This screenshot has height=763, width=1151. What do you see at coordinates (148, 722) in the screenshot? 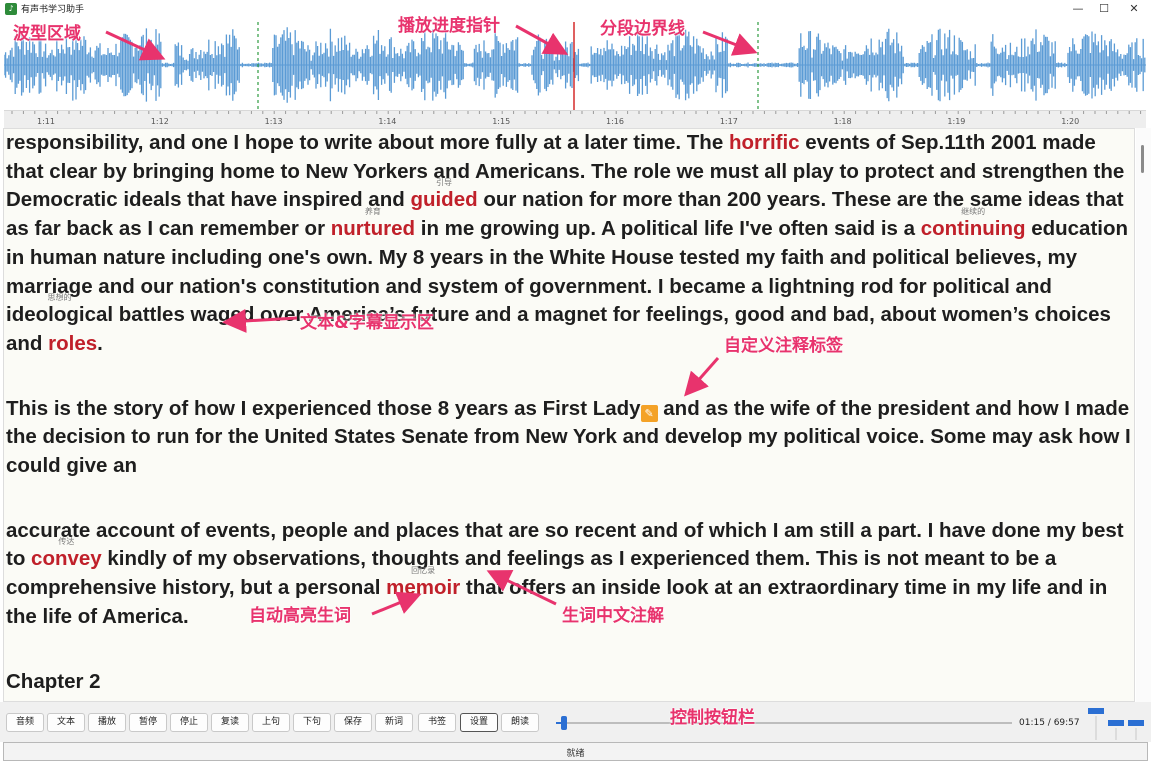
I see `control-button-3: 暂停` at bounding box center [148, 722].